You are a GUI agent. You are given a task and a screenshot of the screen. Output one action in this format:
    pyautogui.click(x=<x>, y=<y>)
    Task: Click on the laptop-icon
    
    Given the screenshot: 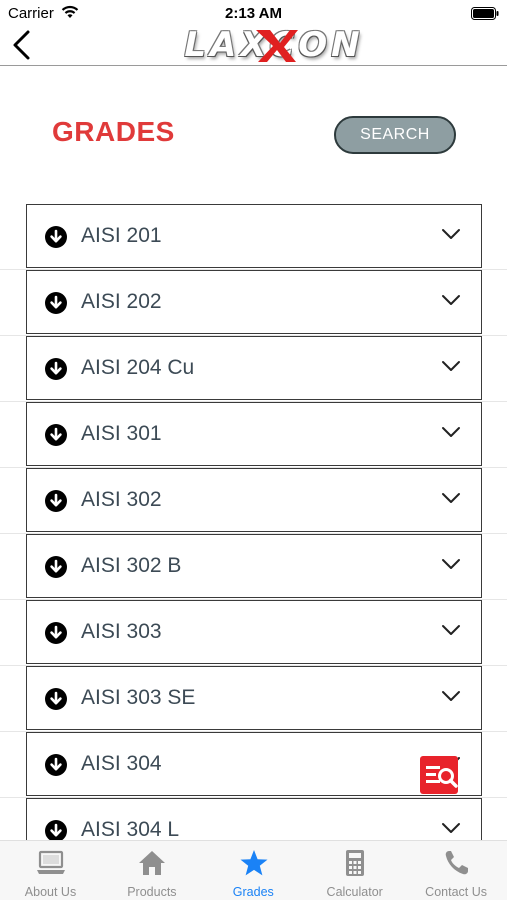 What is the action you would take?
    pyautogui.click(x=51, y=863)
    